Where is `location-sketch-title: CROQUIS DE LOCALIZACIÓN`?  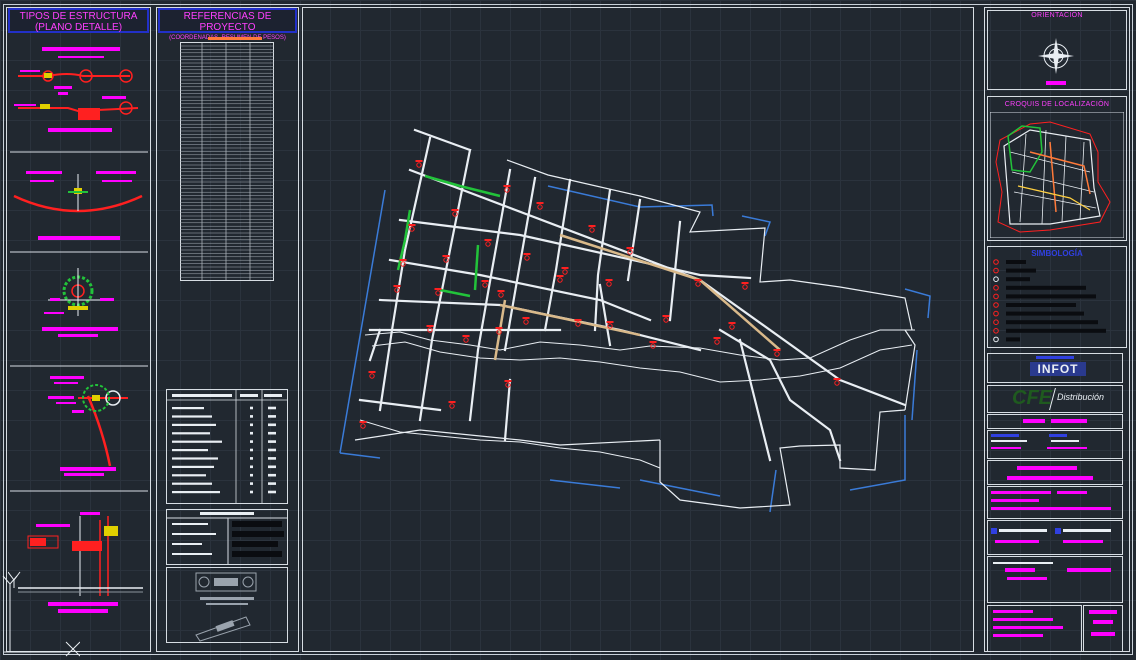 location-sketch-title: CROQUIS DE LOCALIZACIÓN is located at coordinates (1057, 104).